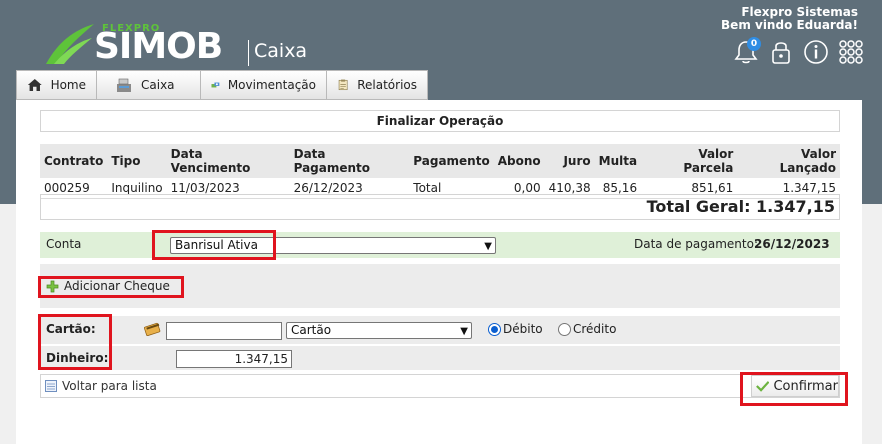 Image resolution: width=882 pixels, height=444 pixels. What do you see at coordinates (281, 51) in the screenshot?
I see `logo-module-text: Caixa` at bounding box center [281, 51].